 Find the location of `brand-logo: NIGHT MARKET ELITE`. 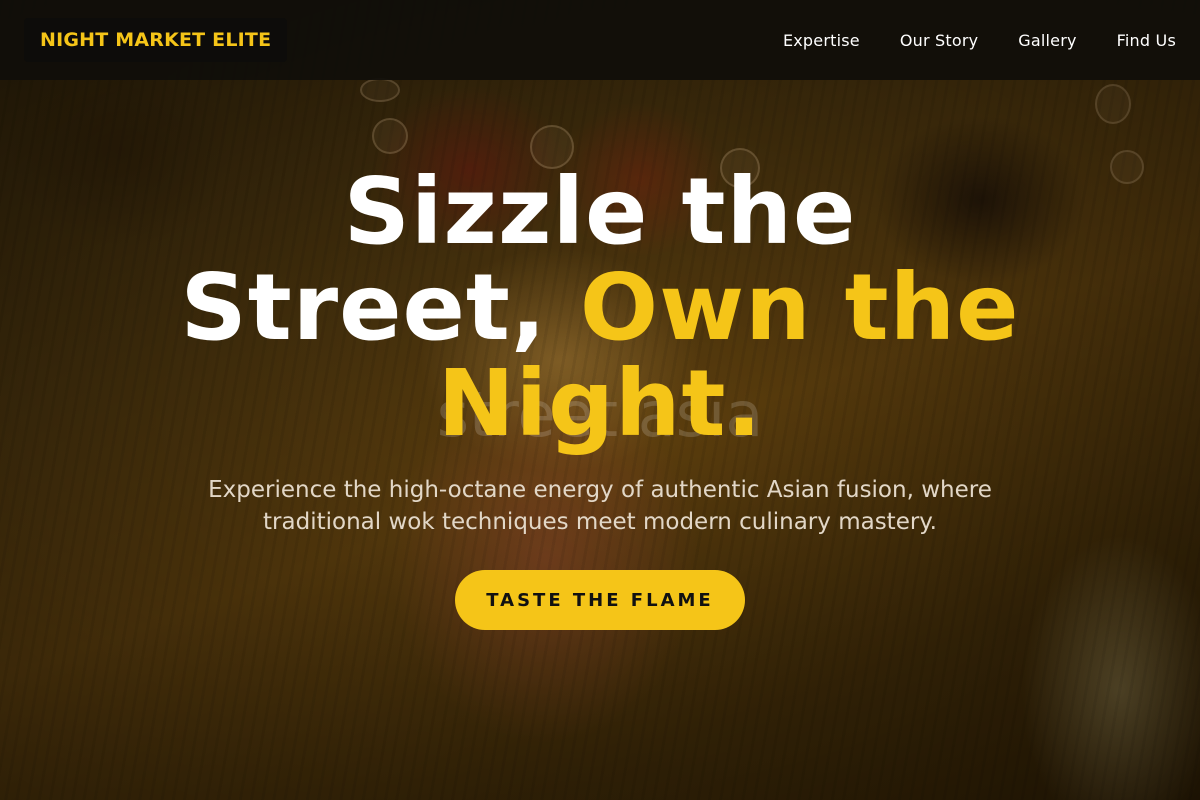

brand-logo: NIGHT MARKET ELITE is located at coordinates (156, 40).